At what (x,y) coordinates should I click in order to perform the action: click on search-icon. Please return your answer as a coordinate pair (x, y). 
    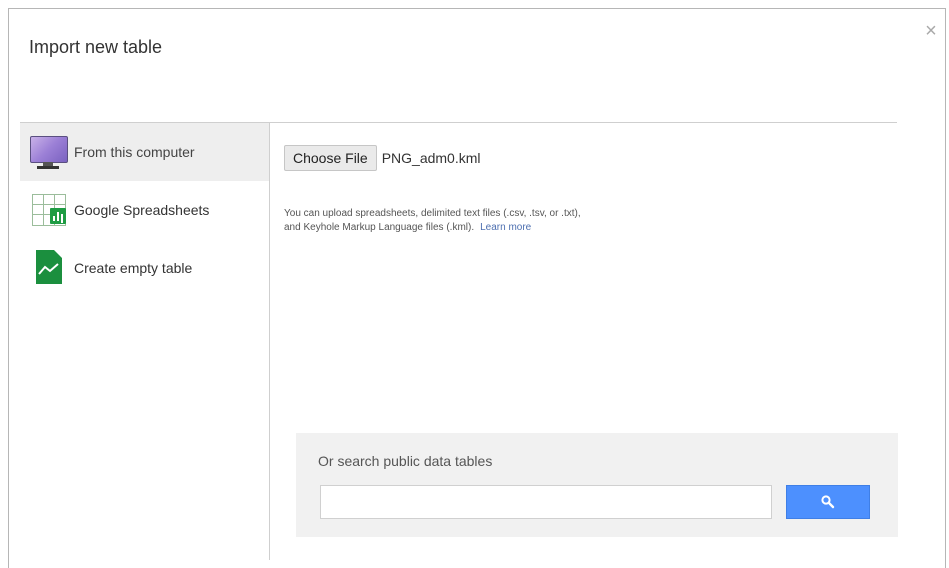
    Looking at the image, I should click on (828, 502).